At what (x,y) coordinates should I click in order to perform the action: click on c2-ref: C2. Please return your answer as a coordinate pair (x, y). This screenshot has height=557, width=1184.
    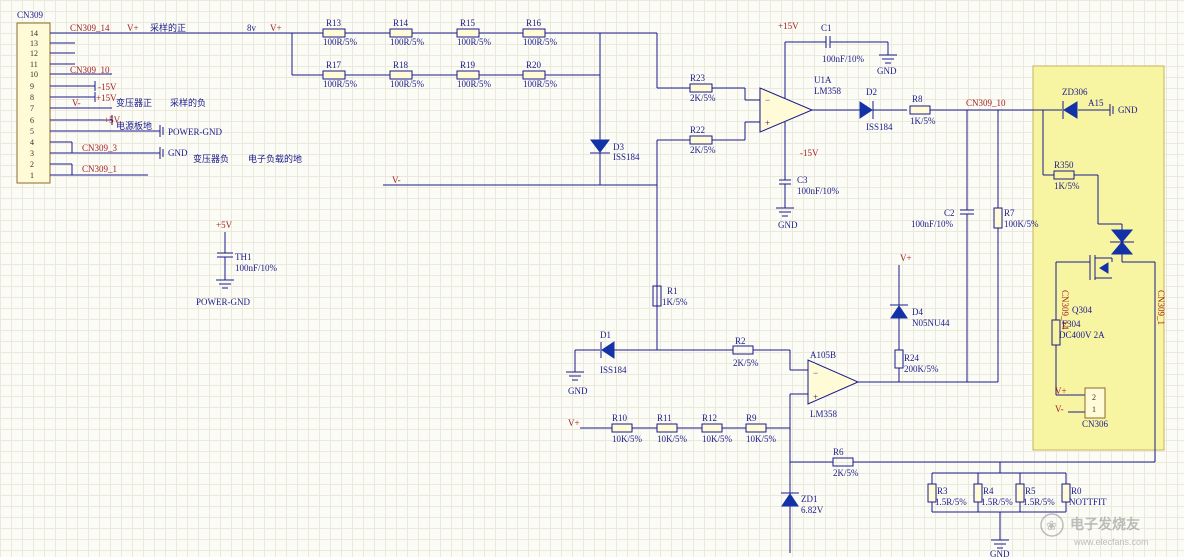
    Looking at the image, I should click on (949, 213).